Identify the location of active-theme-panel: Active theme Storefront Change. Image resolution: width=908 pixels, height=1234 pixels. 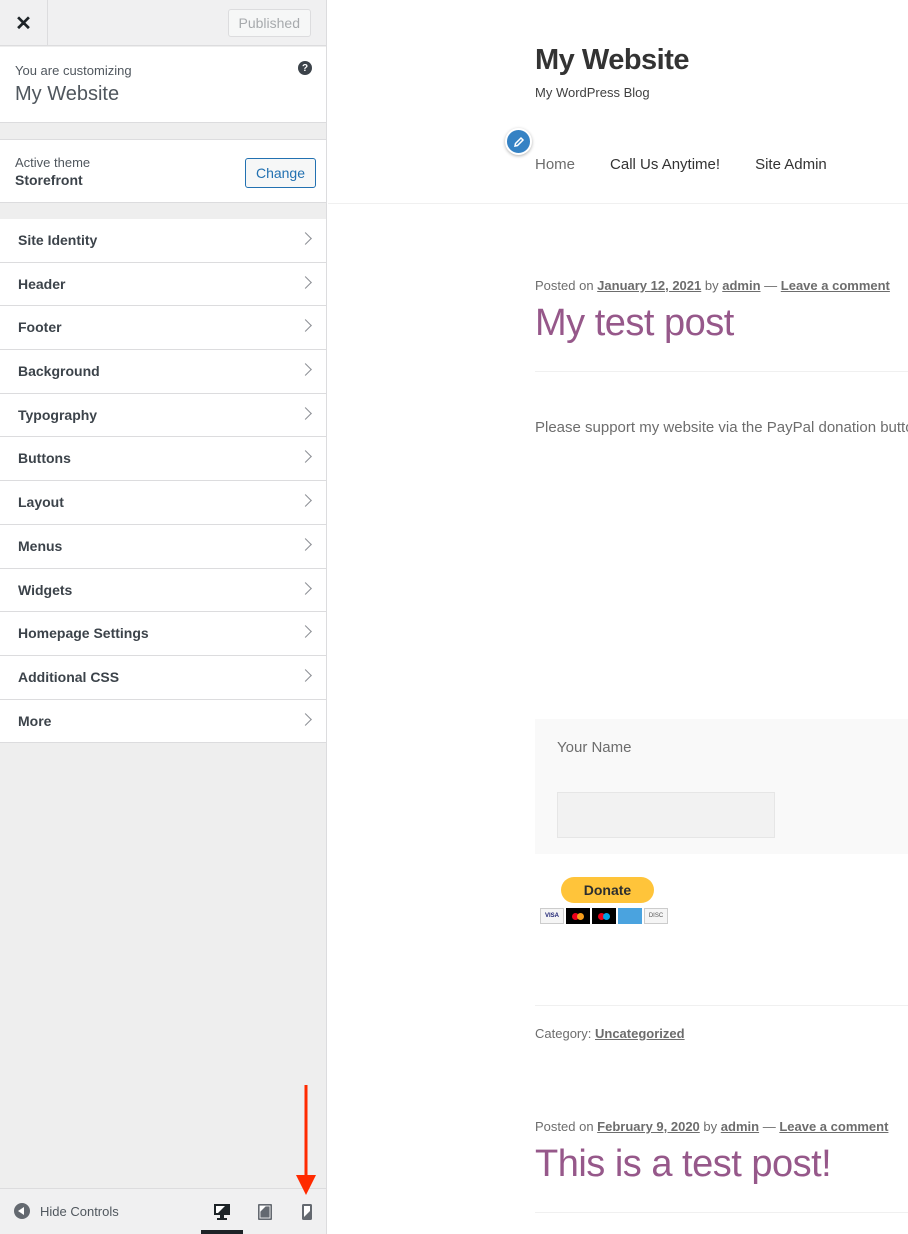
(163, 171).